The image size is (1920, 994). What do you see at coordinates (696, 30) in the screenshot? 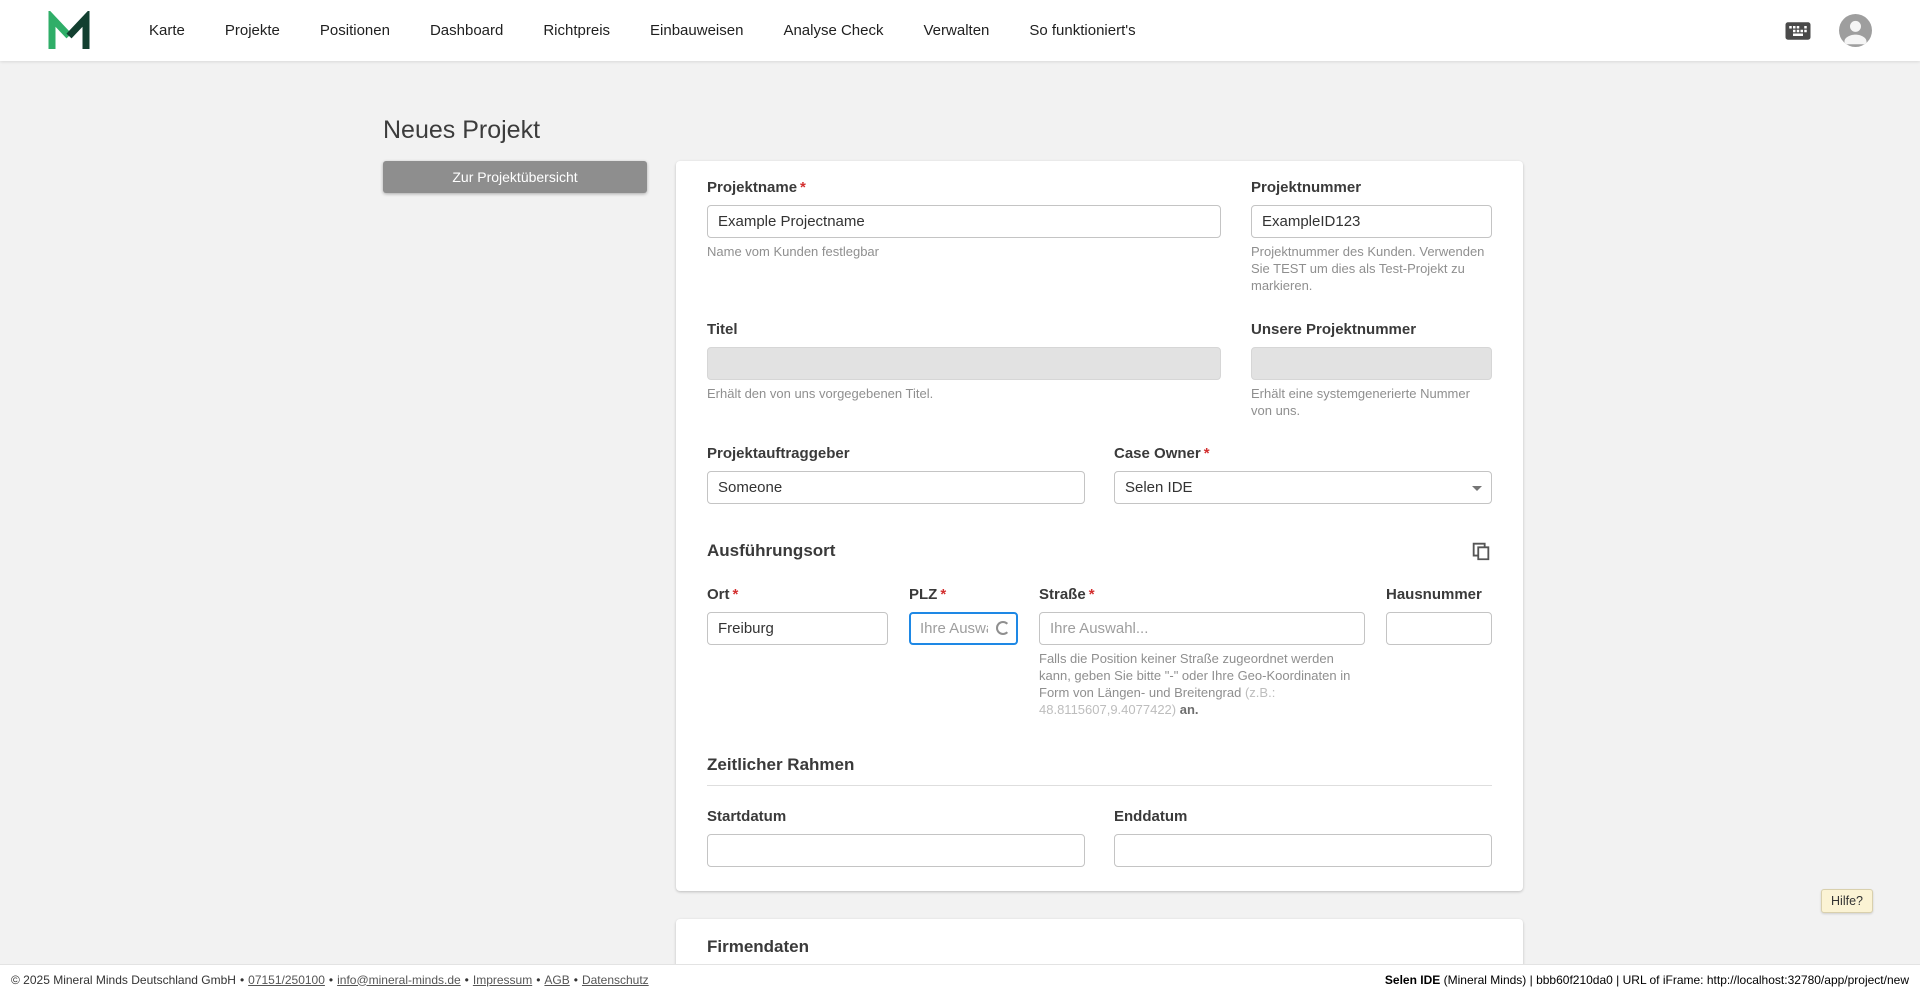
I see `nav-item-einbauweisen: Einbauweisen` at bounding box center [696, 30].